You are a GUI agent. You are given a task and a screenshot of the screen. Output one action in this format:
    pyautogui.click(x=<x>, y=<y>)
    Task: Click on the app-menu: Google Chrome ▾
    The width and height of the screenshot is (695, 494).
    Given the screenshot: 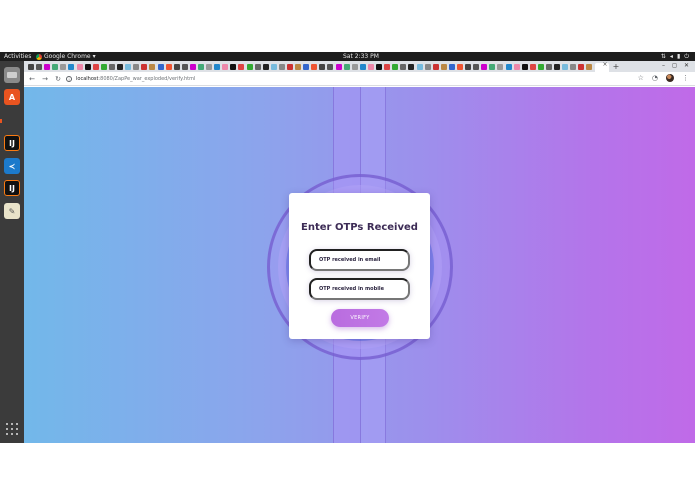 What is the action you would take?
    pyautogui.click(x=66, y=56)
    